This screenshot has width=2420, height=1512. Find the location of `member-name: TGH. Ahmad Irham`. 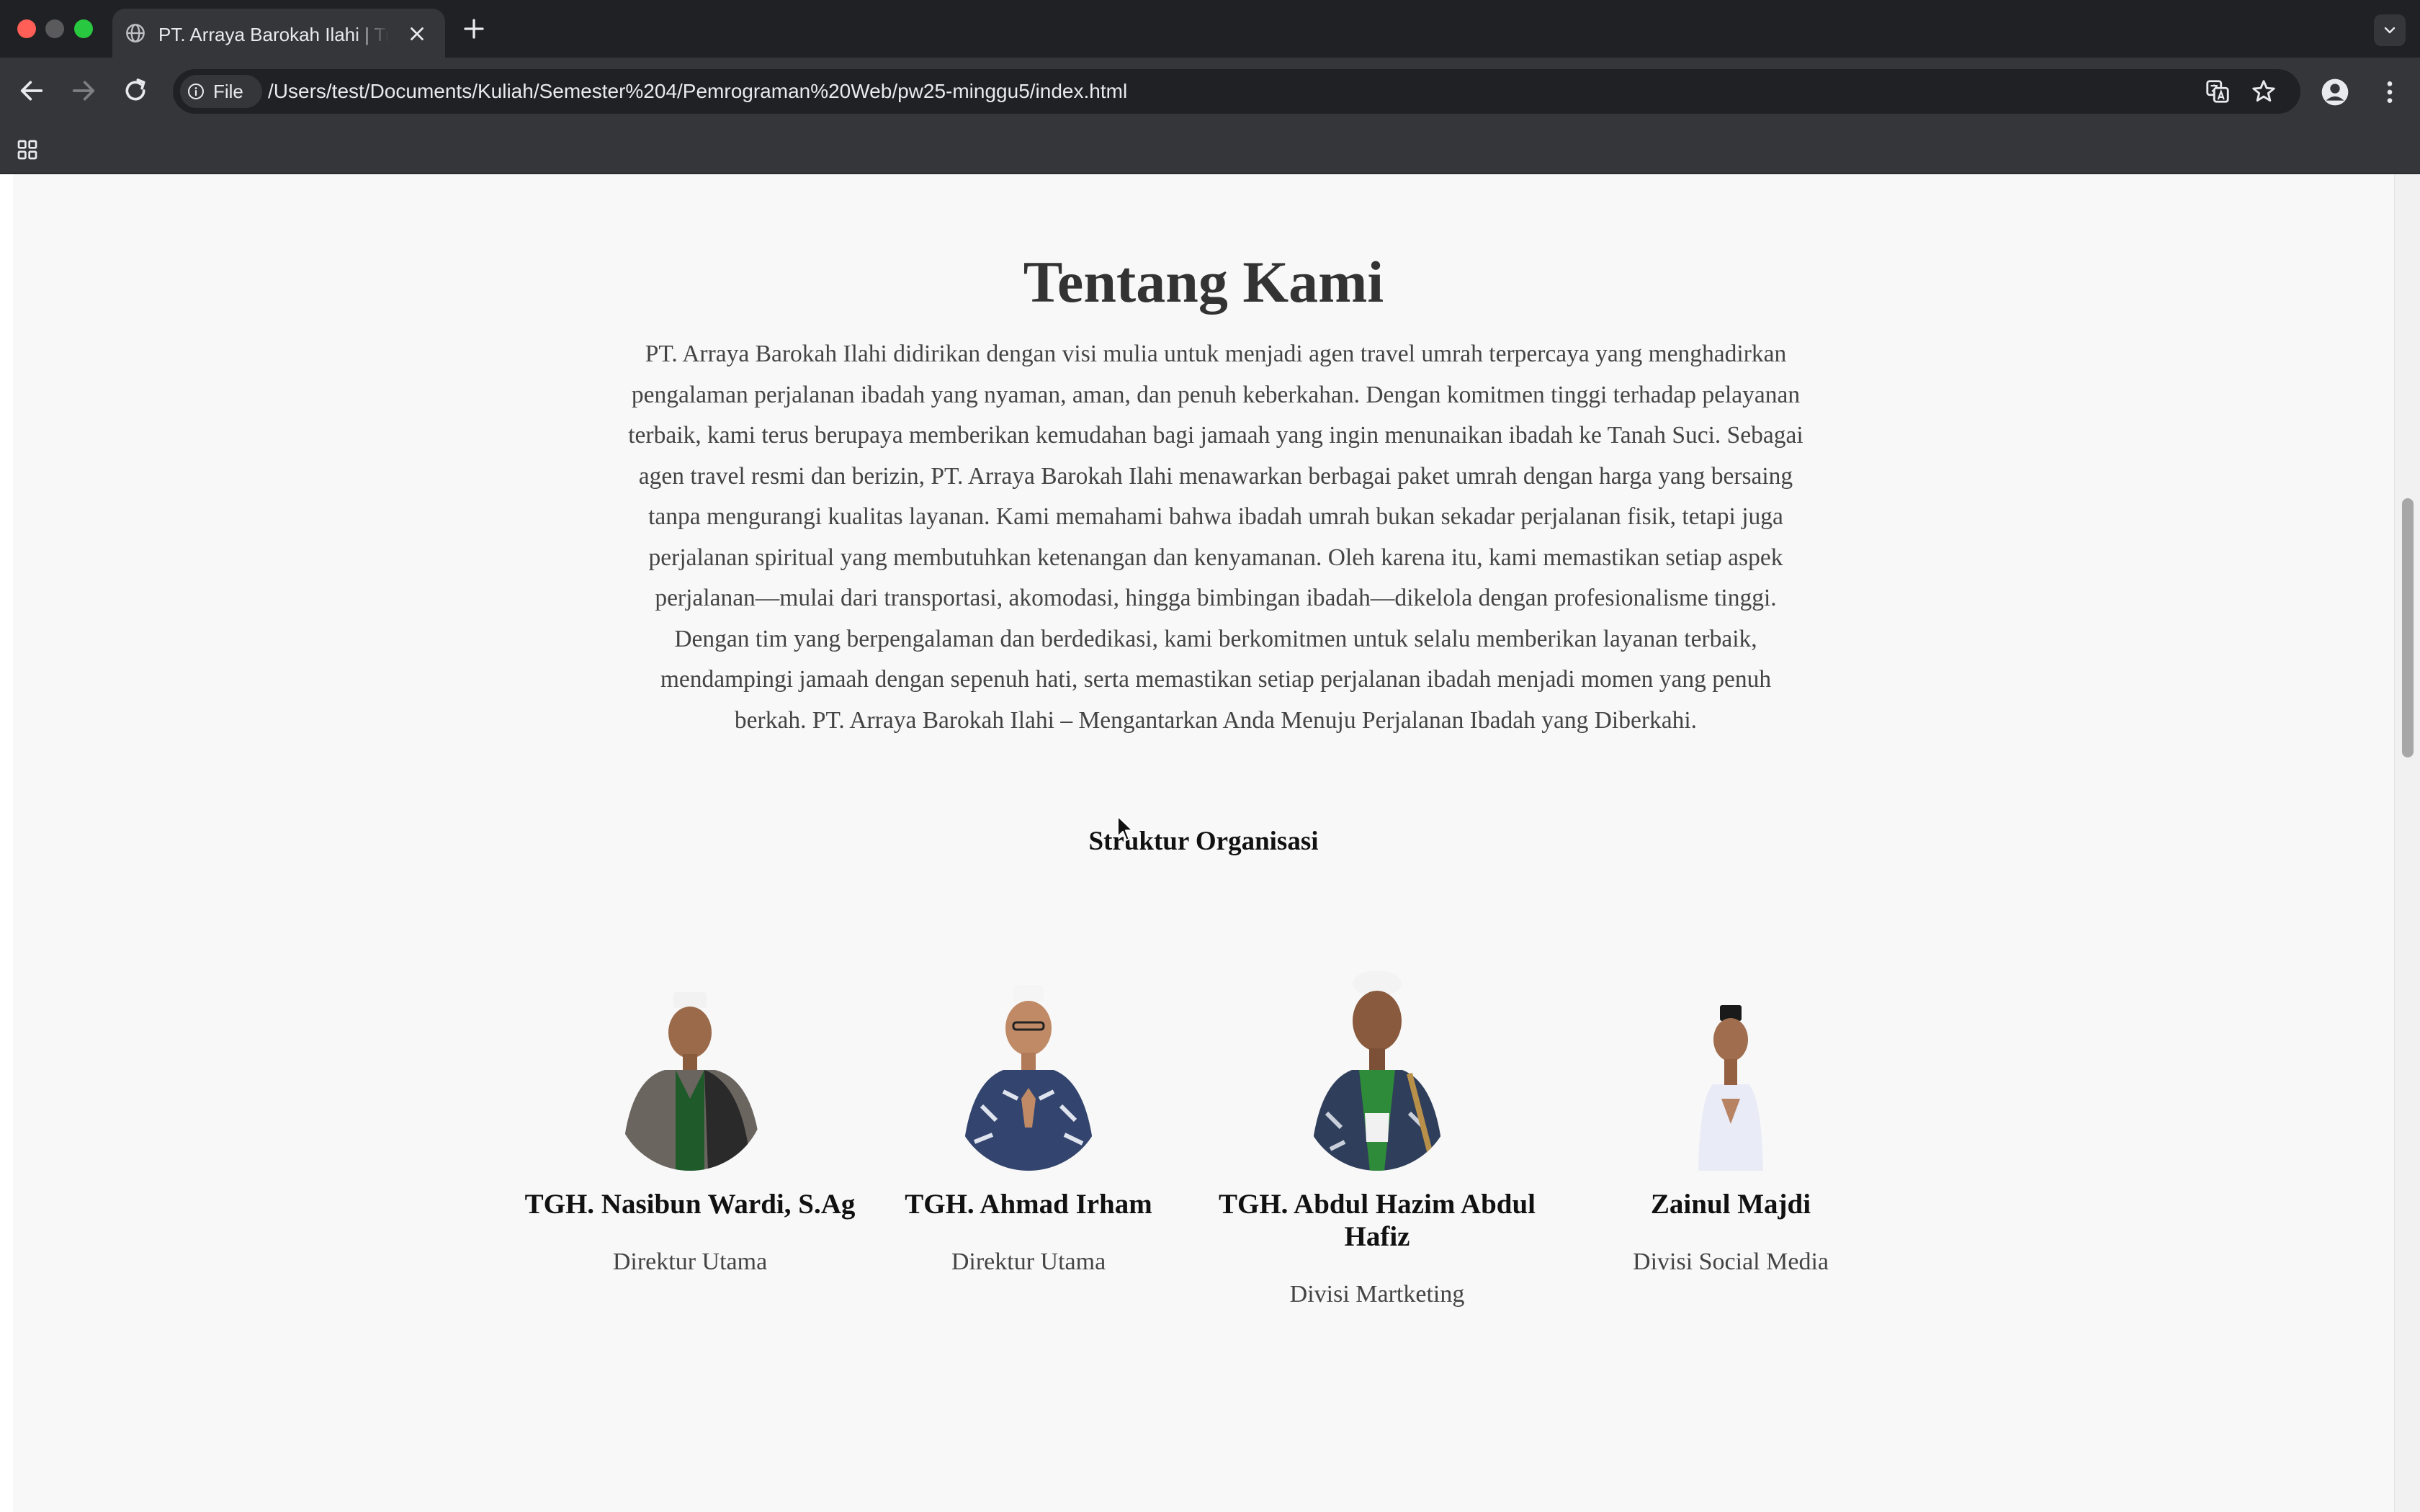

member-name: TGH. Ahmad Irham is located at coordinates (1028, 1204).